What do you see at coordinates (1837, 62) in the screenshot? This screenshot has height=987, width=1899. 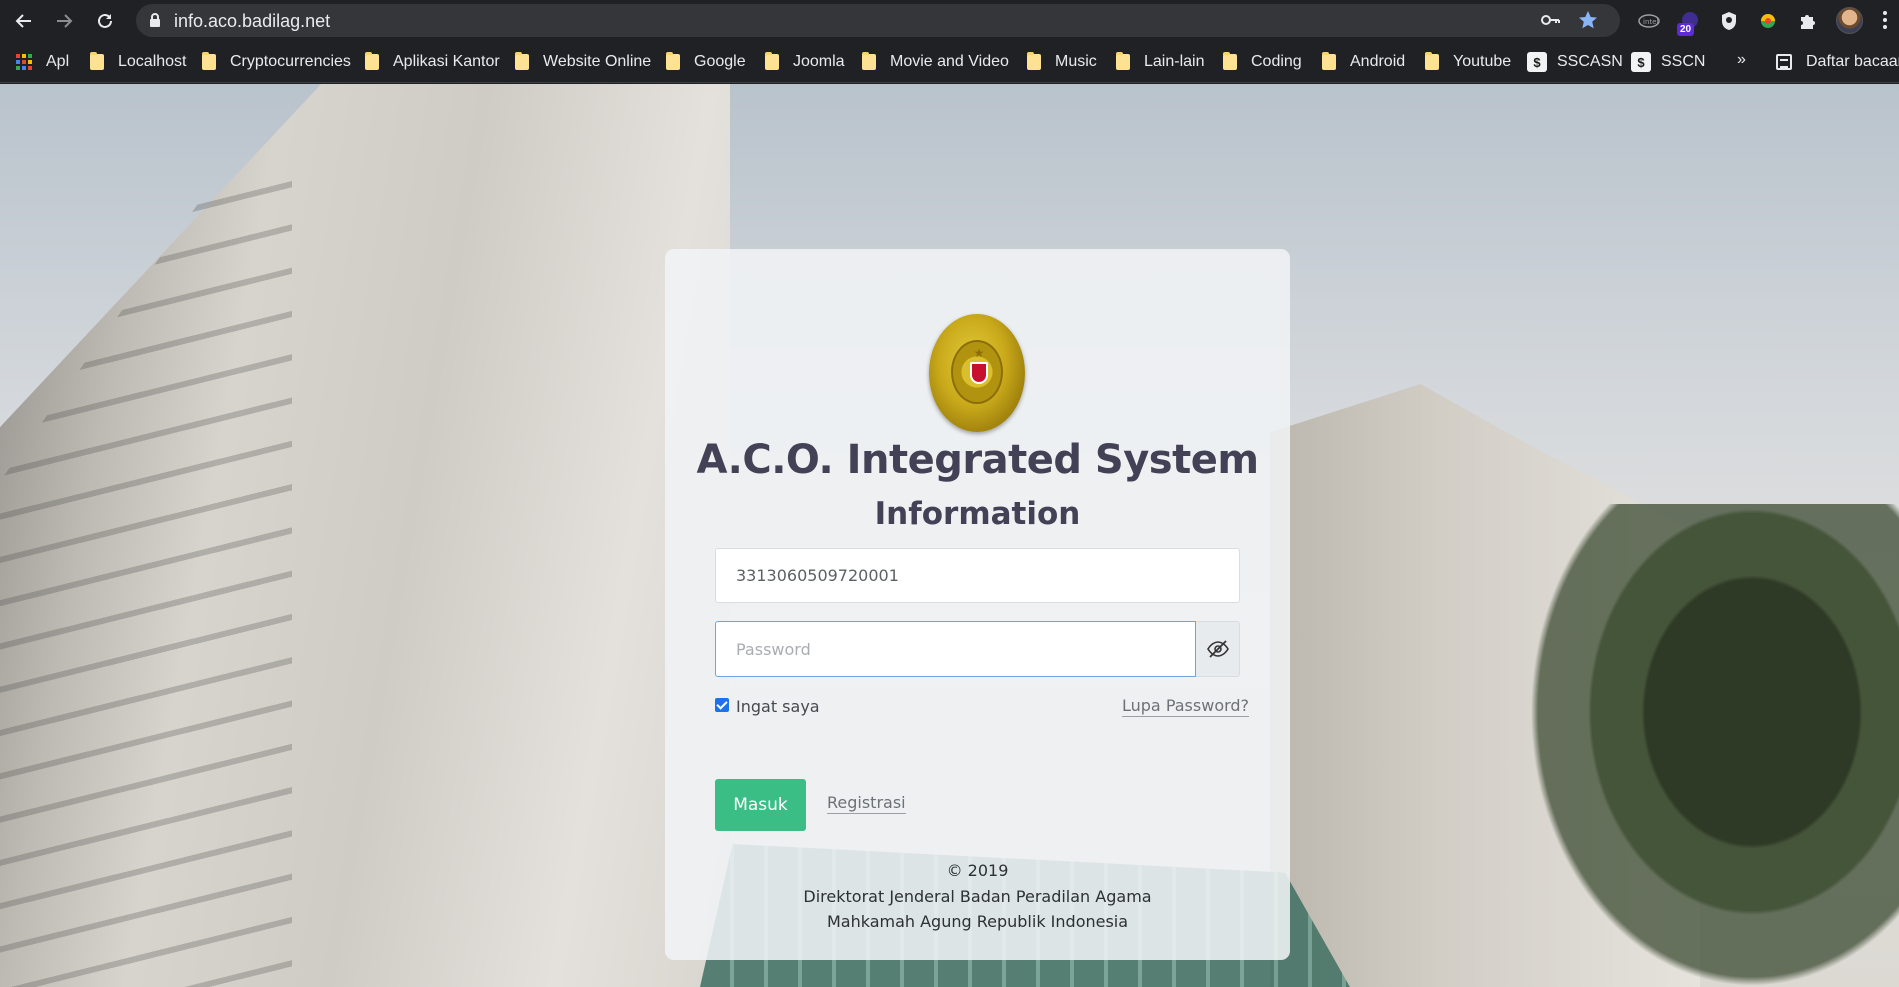 I see `reading-list-button: Daftar bacaan` at bounding box center [1837, 62].